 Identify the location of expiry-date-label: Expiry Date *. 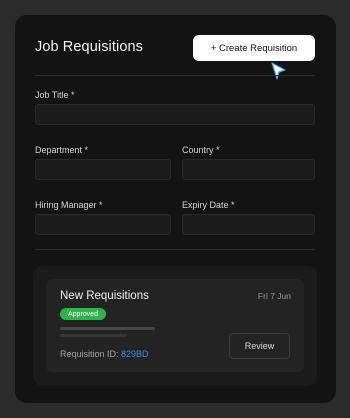
(208, 205).